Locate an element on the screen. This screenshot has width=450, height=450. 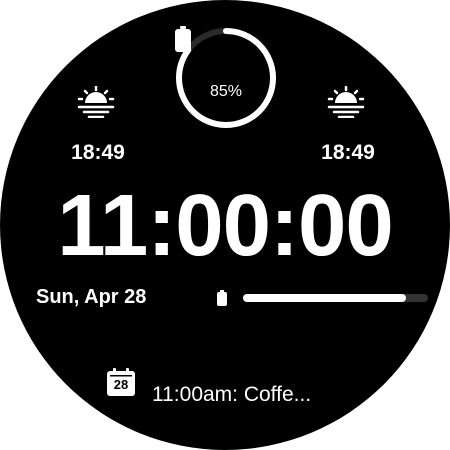
calendar-icon: 28 is located at coordinates (121, 382).